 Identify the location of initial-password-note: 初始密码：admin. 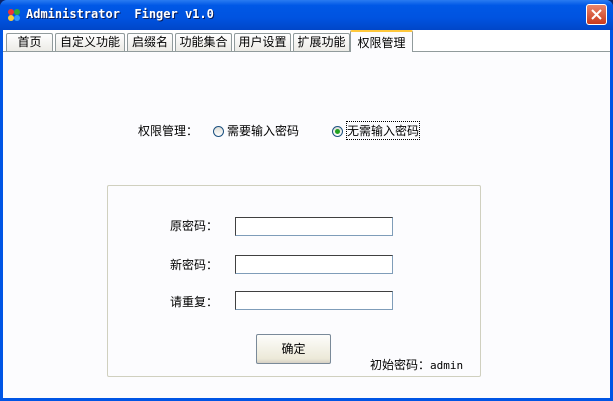
(416, 364).